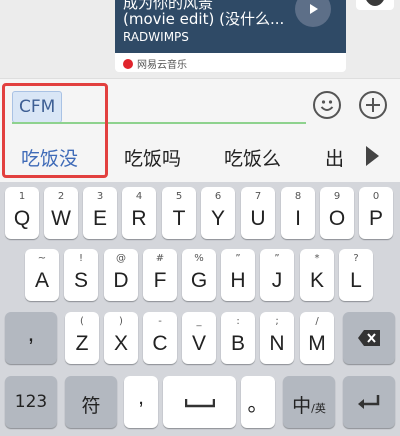  What do you see at coordinates (238, 275) in the screenshot?
I see `key-h: ” H` at bounding box center [238, 275].